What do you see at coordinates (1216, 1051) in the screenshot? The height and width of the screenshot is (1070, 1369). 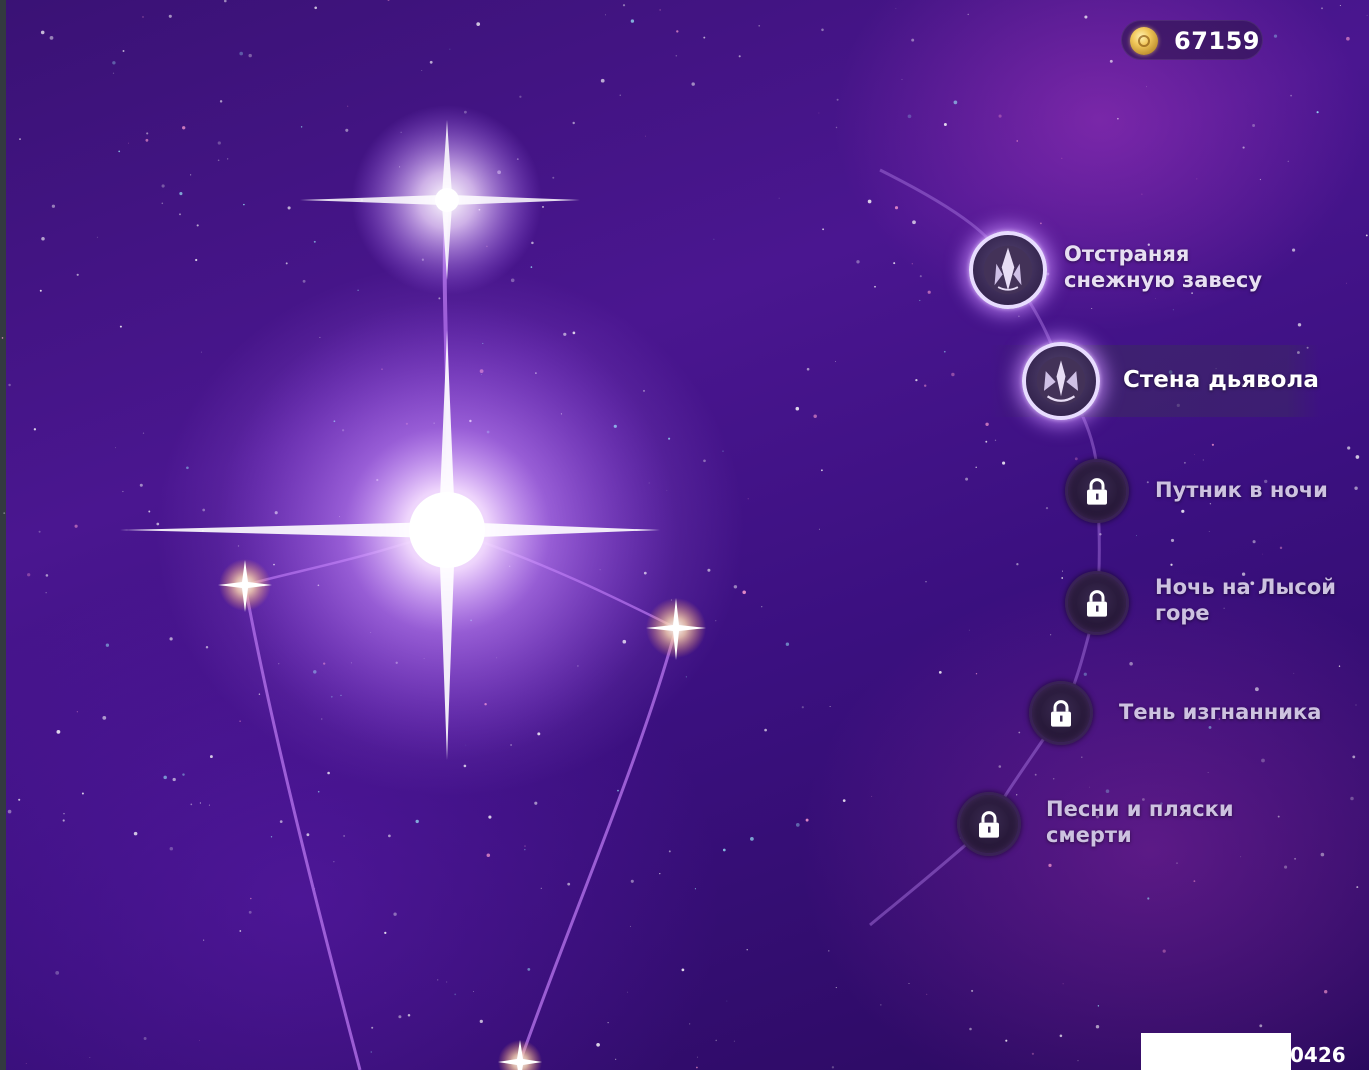 I see `uid-redaction` at bounding box center [1216, 1051].